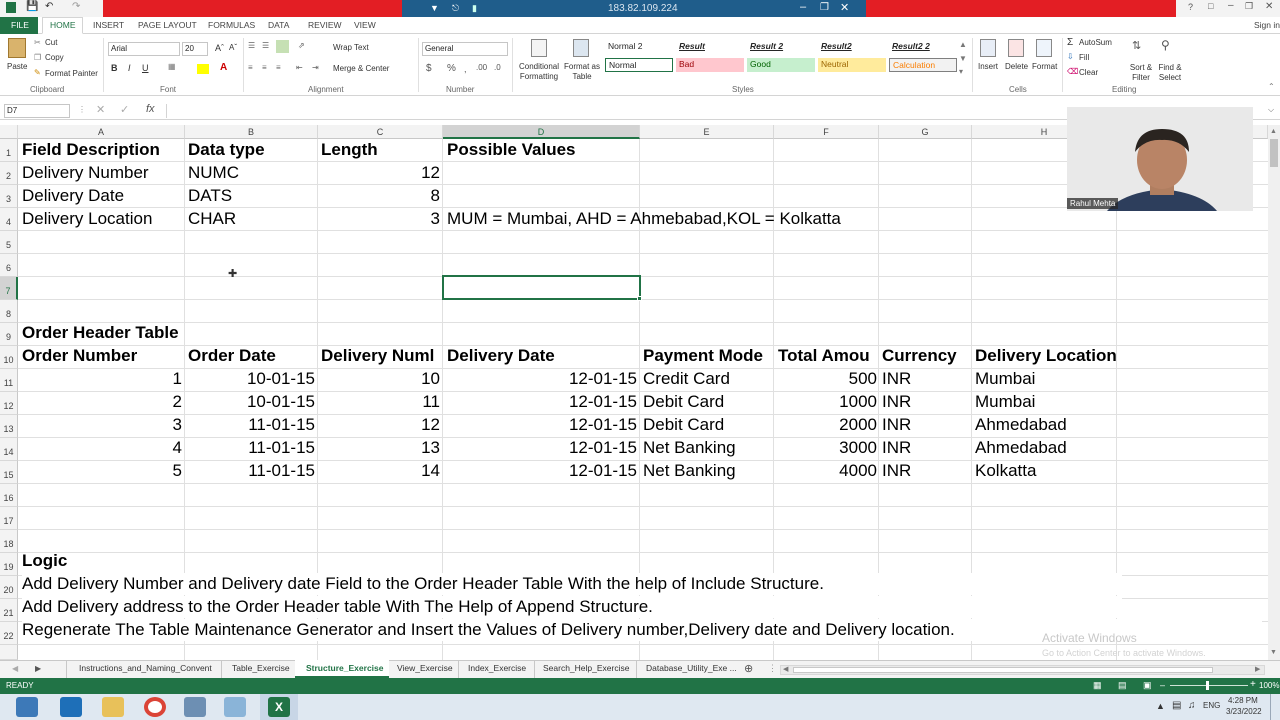 The image size is (1280, 720). What do you see at coordinates (108, 25) in the screenshot?
I see `tab-insert: INSERT` at bounding box center [108, 25].